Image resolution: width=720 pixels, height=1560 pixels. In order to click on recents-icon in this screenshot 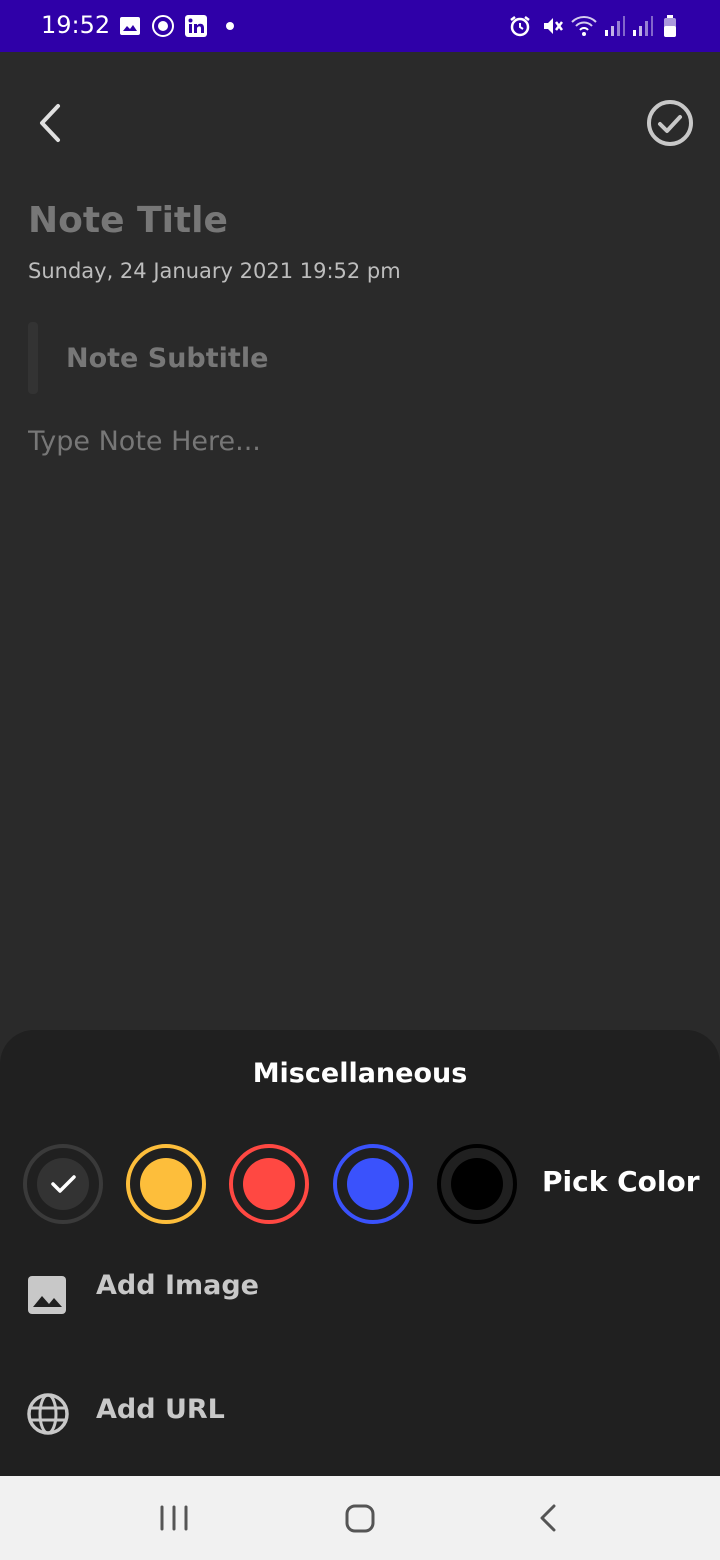, I will do `click(174, 1518)`.